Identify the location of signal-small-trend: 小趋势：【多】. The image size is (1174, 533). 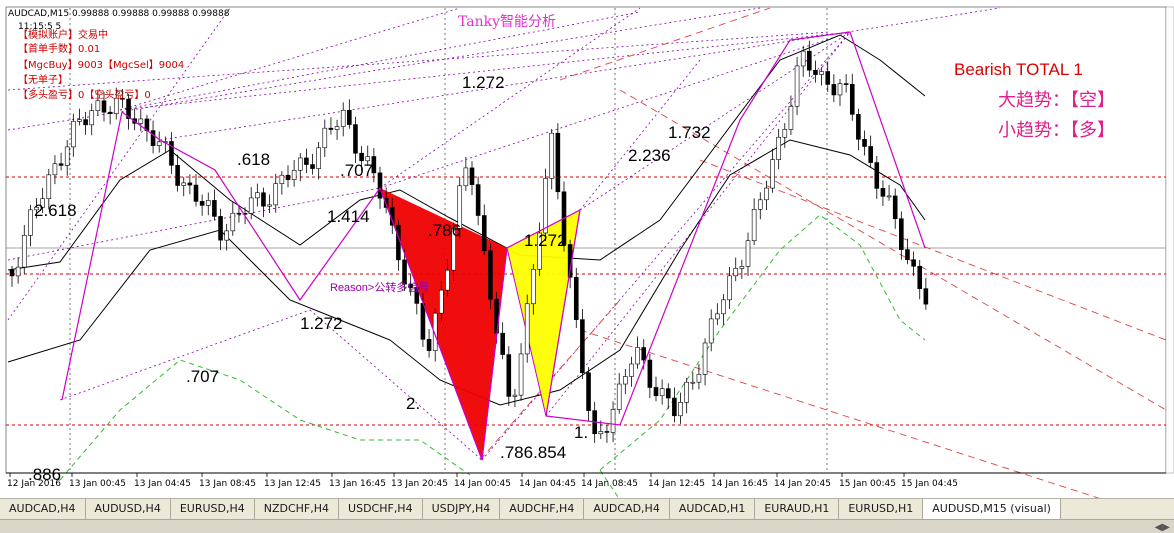
(1056, 130).